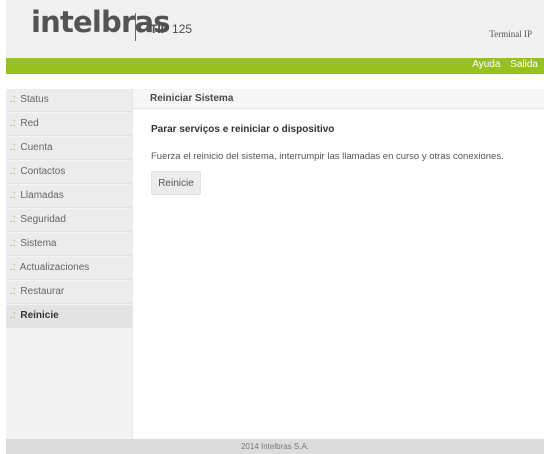  I want to click on sidebar-item-status: .: Status, so click(69, 100).